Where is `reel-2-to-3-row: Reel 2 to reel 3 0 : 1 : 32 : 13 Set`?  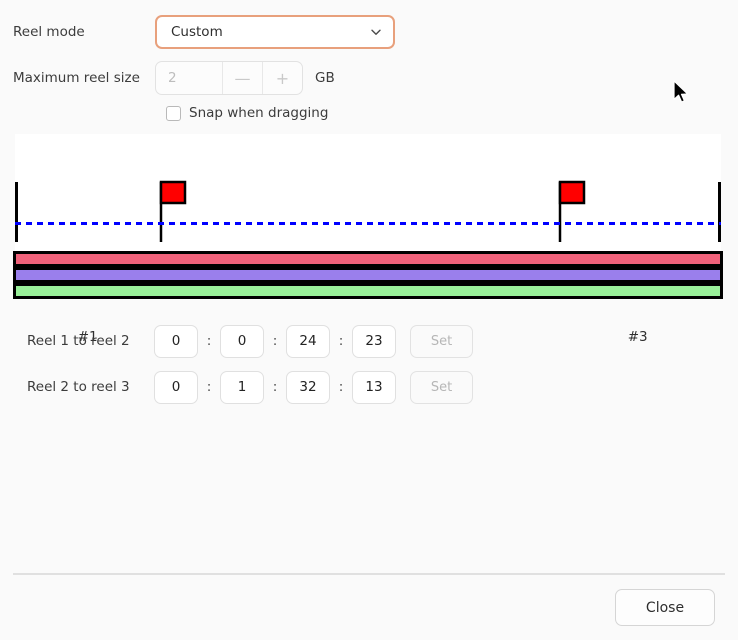 reel-2-to-3-row: Reel 2 to reel 3 0 : 1 : 32 : 13 Set is located at coordinates (369, 387).